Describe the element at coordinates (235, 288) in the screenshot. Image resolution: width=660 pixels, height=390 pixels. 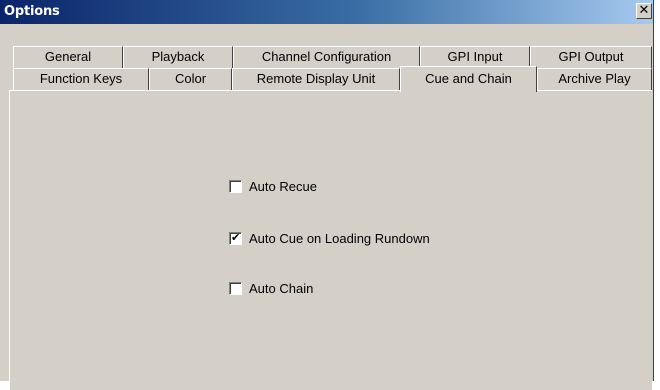
I see `auto-chain-checkbox` at that location.